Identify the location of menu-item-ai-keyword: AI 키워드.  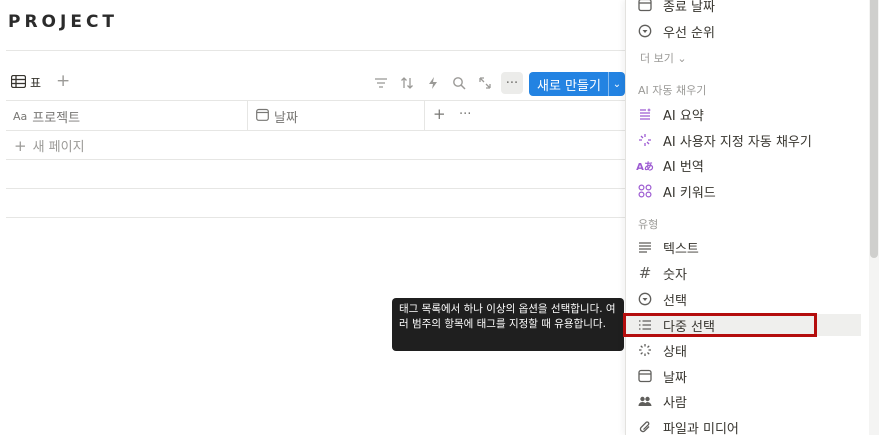
(749, 191).